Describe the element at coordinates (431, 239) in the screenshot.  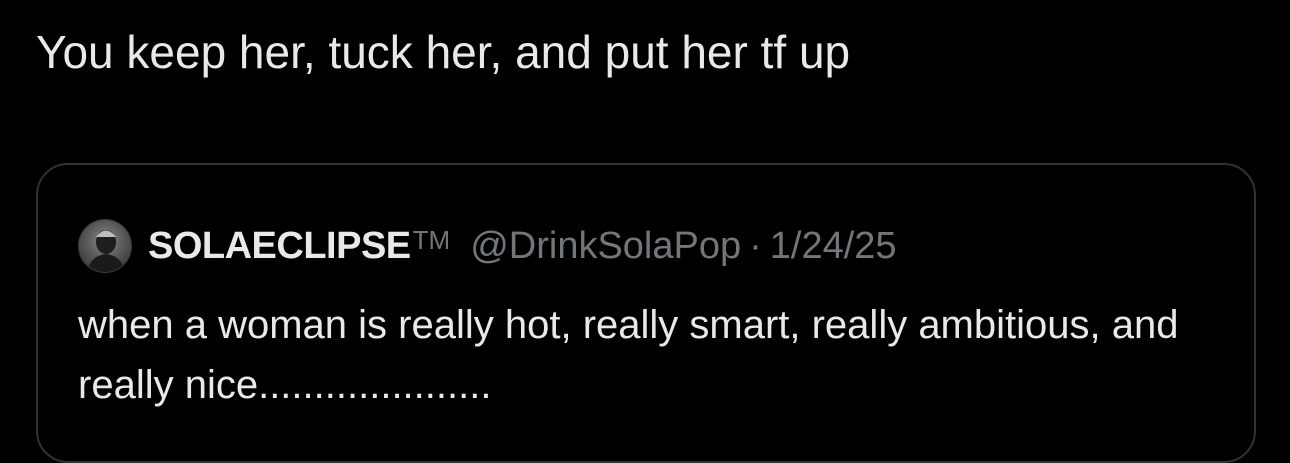
I see `trademark-suffix: TM` at that location.